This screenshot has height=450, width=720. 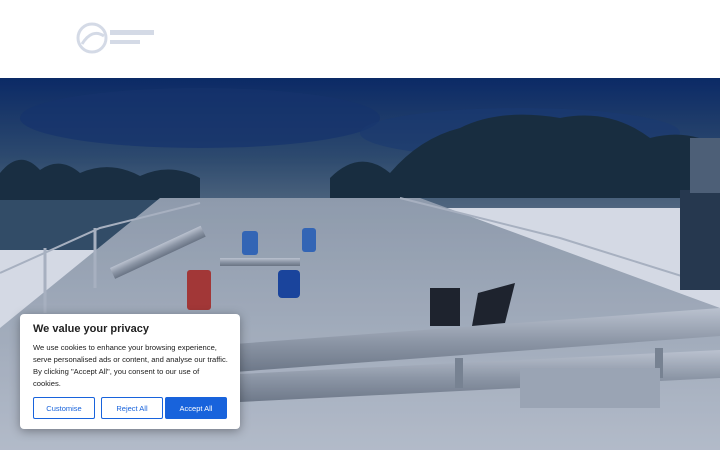 What do you see at coordinates (132, 408) in the screenshot?
I see `reject-all-button: Reject All` at bounding box center [132, 408].